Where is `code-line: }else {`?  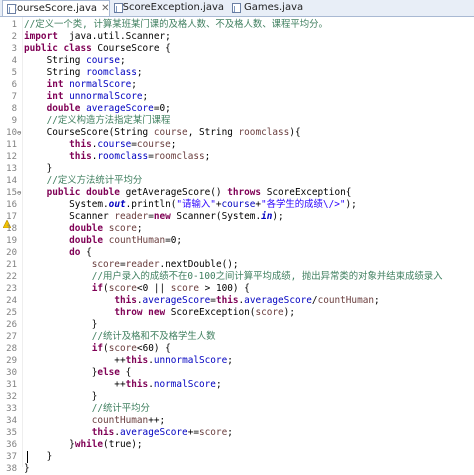
code-line: }else { is located at coordinates (78, 373).